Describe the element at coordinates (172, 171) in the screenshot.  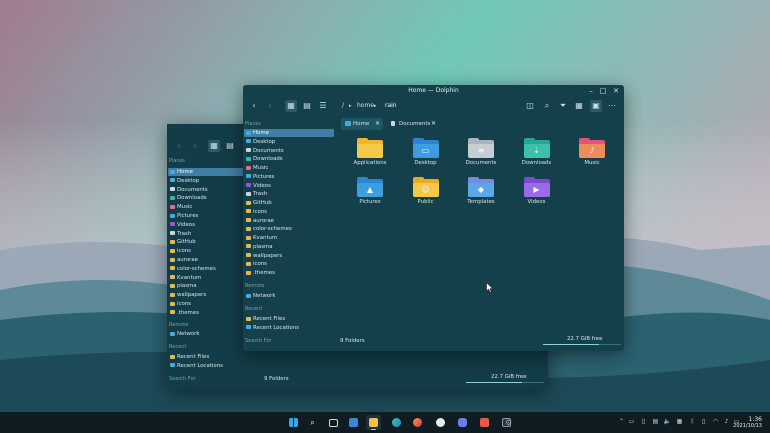
I see `home-icon` at that location.